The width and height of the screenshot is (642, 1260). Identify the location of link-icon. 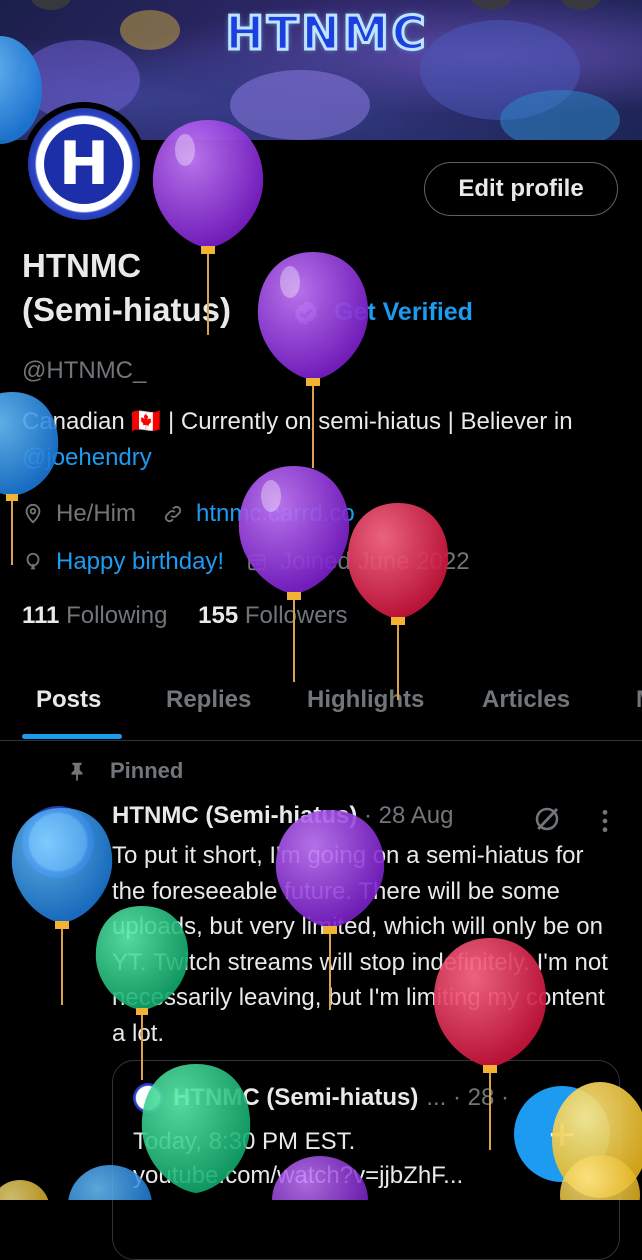
(173, 514).